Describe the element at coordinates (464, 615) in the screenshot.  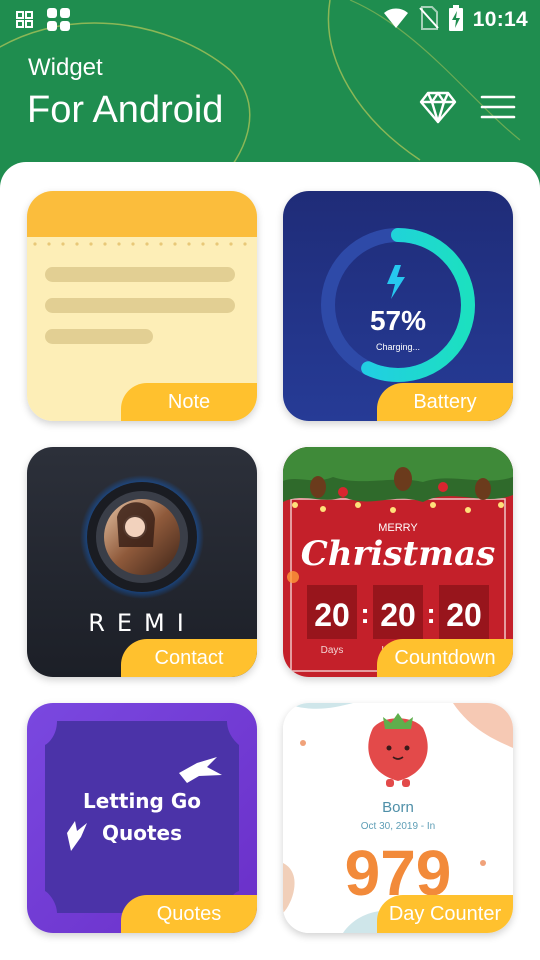
I see `countdown-minutes: 20` at that location.